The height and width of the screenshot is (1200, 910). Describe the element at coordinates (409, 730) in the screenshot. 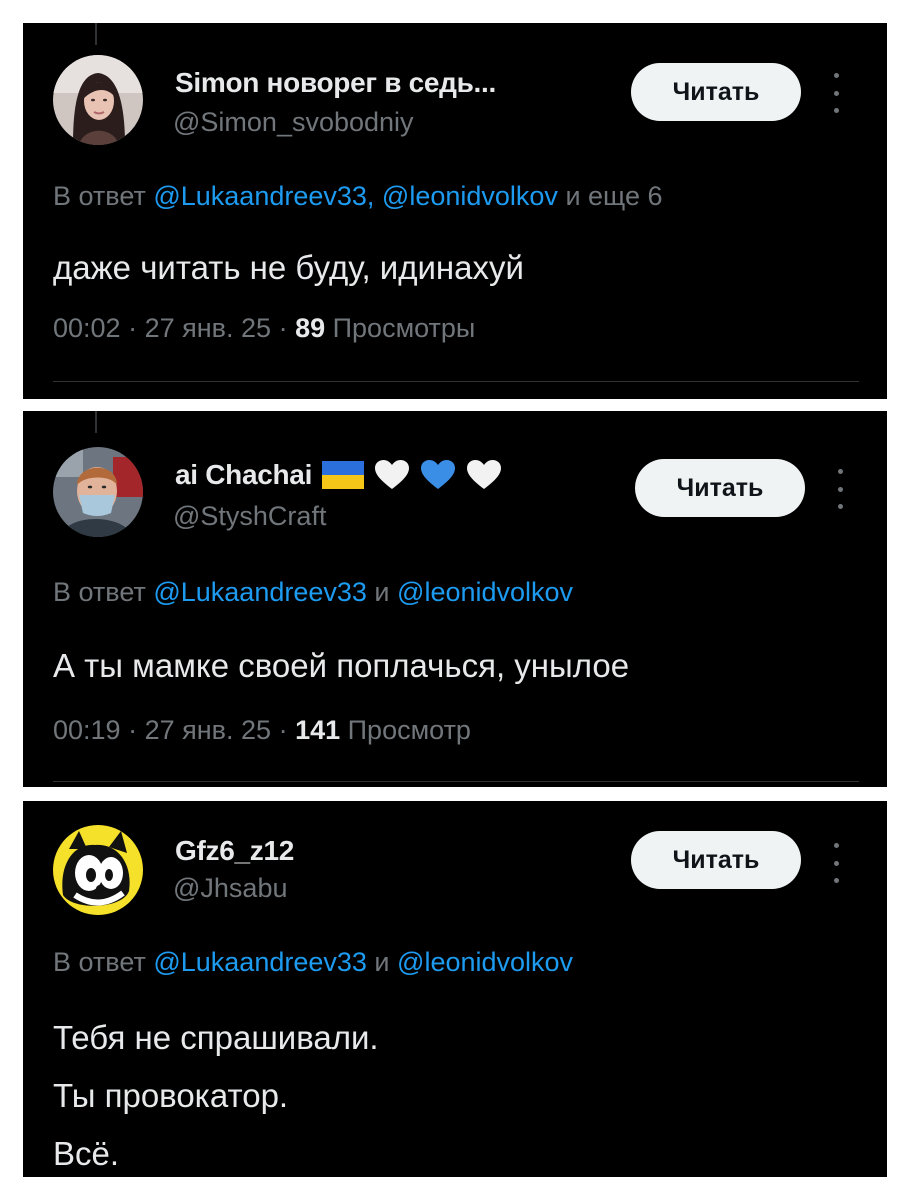

I see `views-label: Просмотр` at that location.